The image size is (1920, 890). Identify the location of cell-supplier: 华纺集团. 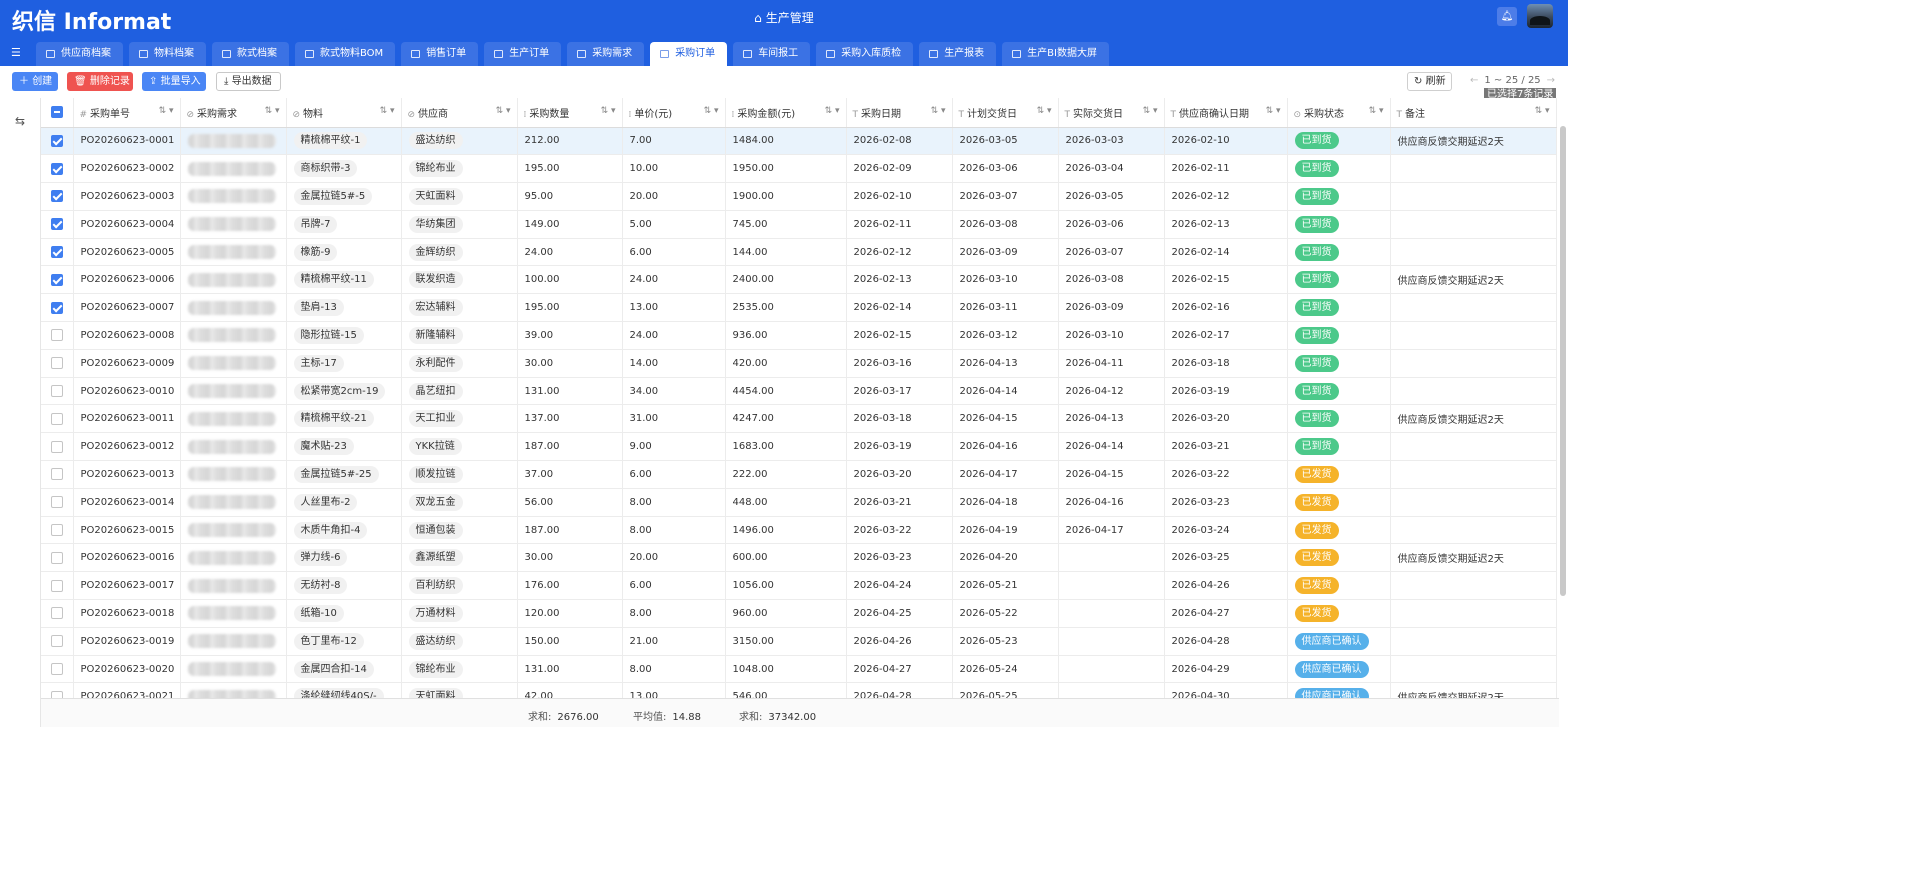
(459, 224).